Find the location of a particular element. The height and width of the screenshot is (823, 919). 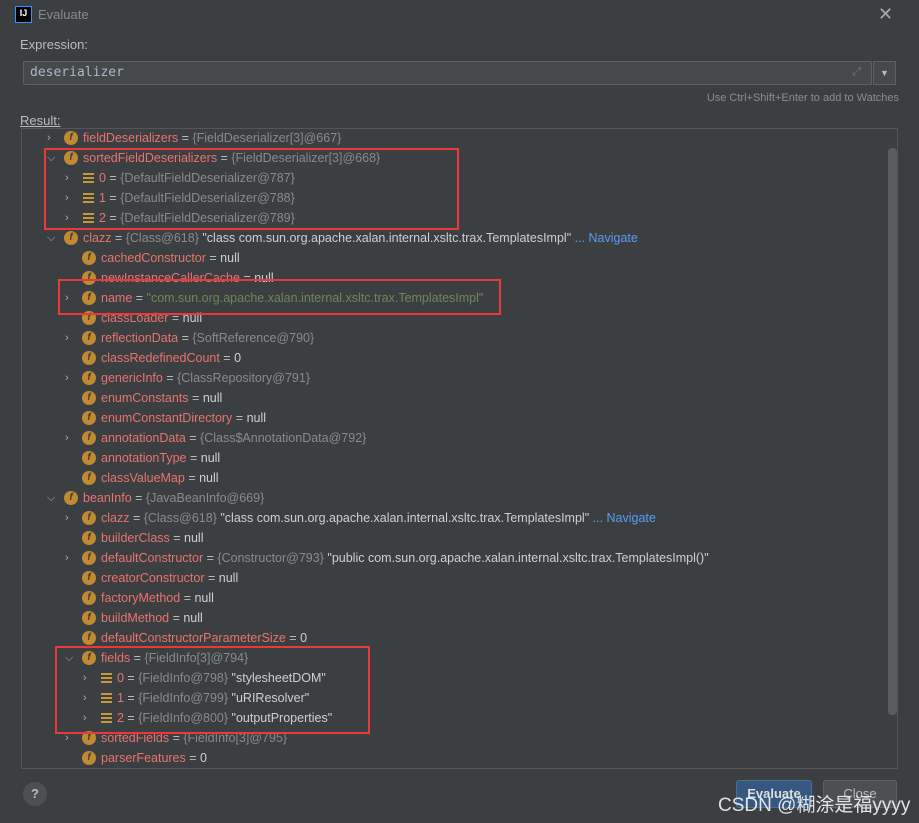

close-icon: ✕ is located at coordinates (885, 14).